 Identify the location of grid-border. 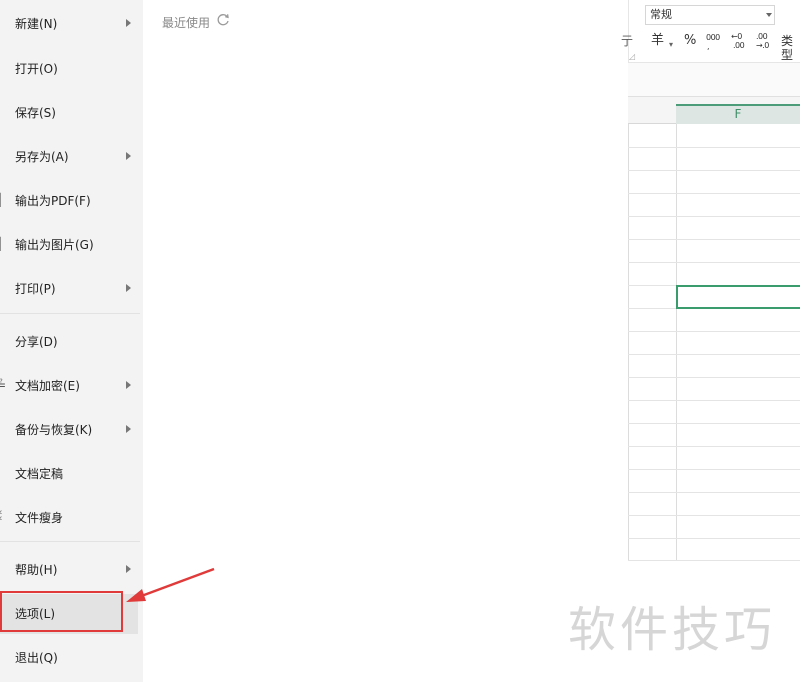
(628, 342).